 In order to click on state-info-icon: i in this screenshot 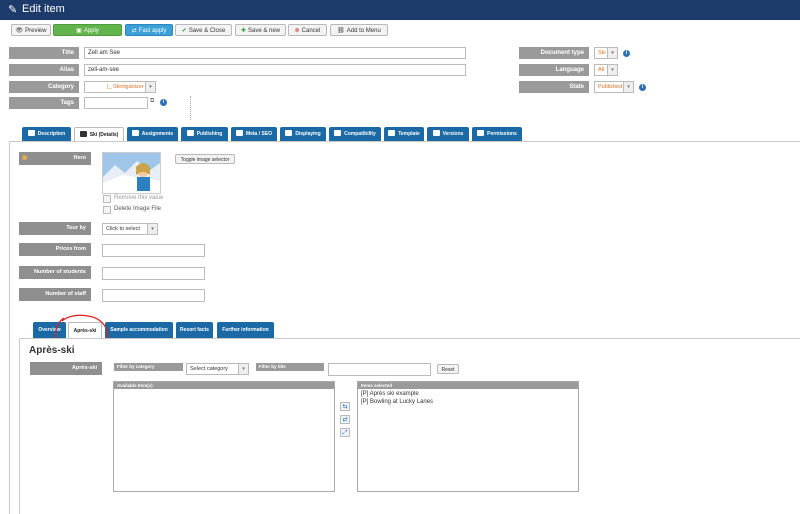, I will do `click(642, 87)`.